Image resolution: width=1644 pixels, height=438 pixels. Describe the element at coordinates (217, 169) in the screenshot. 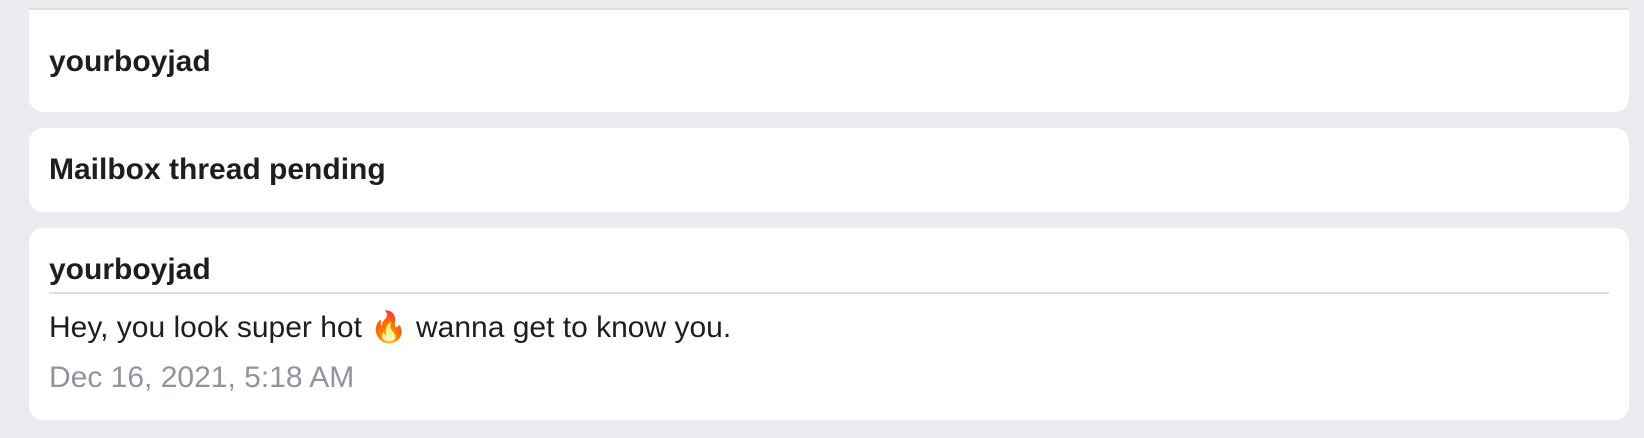

I see `thread-status-text: Mailbox thread pending` at that location.